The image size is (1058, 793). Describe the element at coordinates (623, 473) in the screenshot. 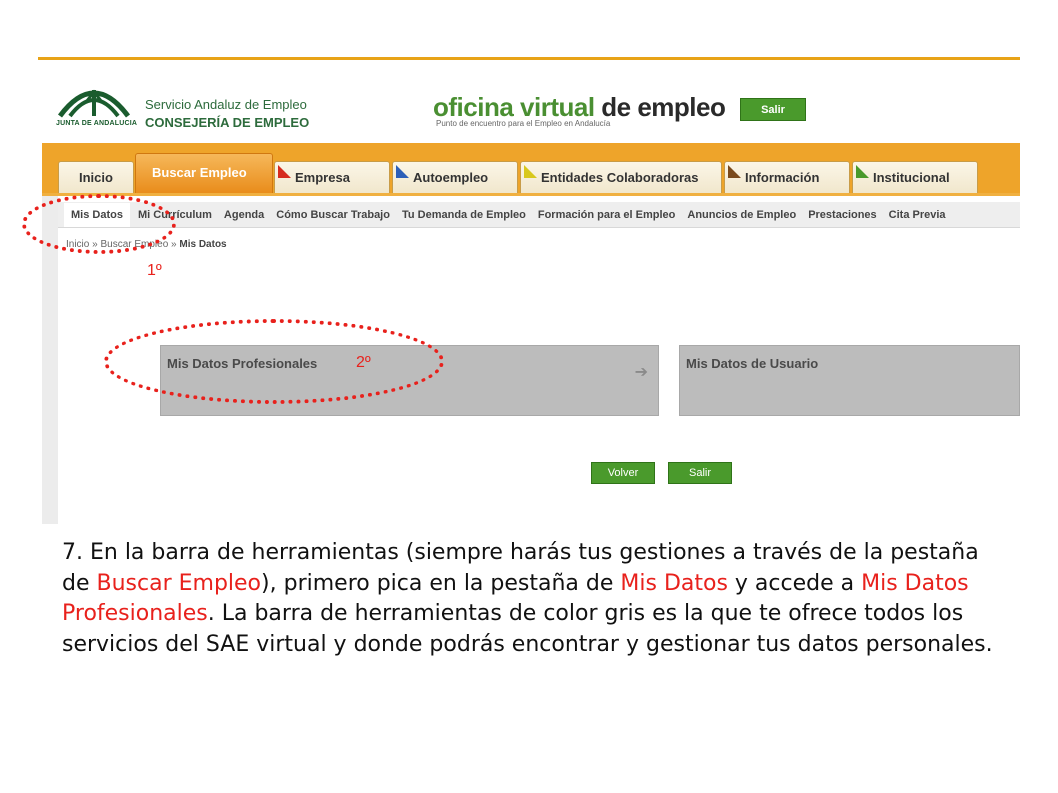

I see `volver-button: Volver` at that location.